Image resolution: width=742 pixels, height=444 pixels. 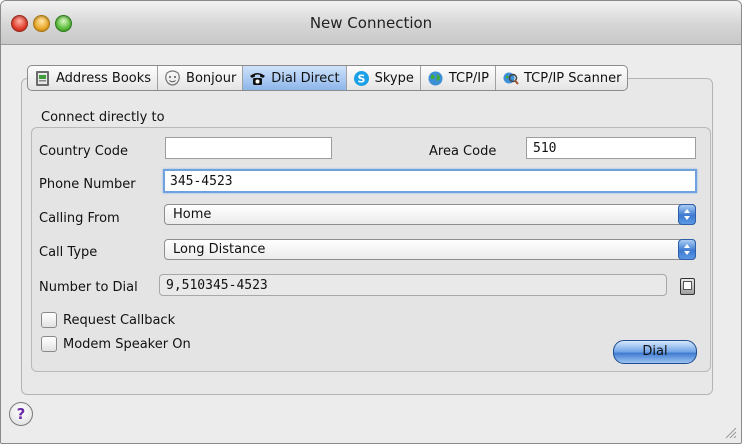 What do you see at coordinates (413, 285) in the screenshot?
I see `number-to-dial-field` at bounding box center [413, 285].